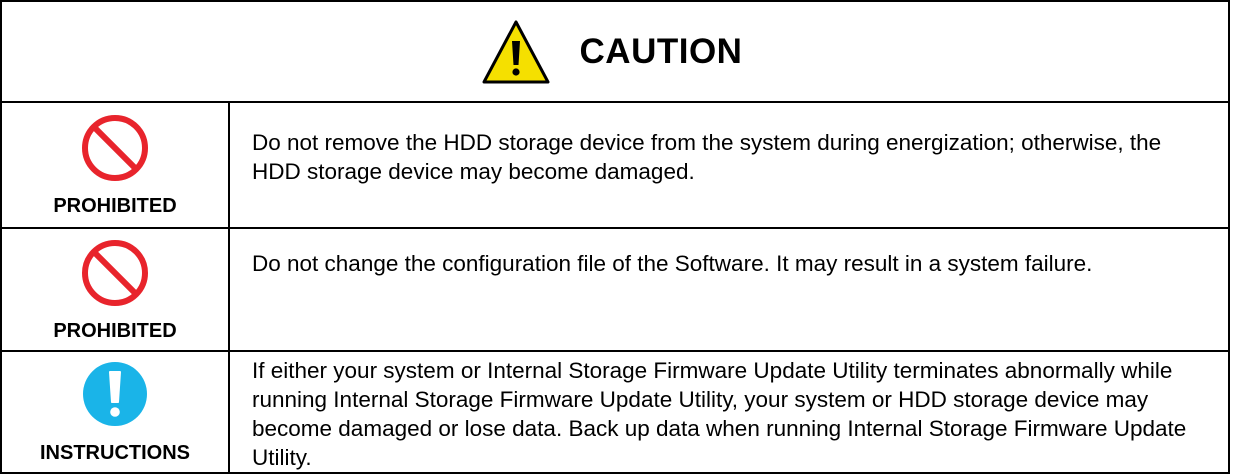 The height and width of the screenshot is (474, 1233). Describe the element at coordinates (661, 51) in the screenshot. I see `caution-title: CAUTION` at that location.